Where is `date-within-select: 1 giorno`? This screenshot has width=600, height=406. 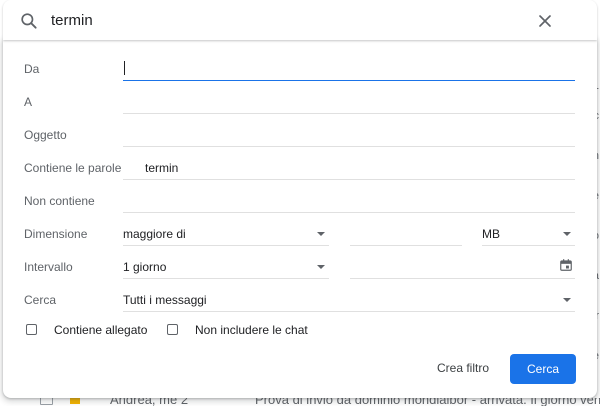
date-within-select: 1 giorno is located at coordinates (226, 266).